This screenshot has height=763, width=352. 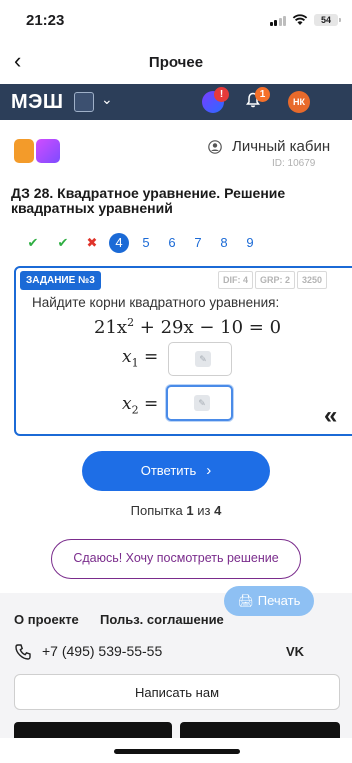 I want to click on phone-number: +7 (495) 539-55-55, so click(x=102, y=651).